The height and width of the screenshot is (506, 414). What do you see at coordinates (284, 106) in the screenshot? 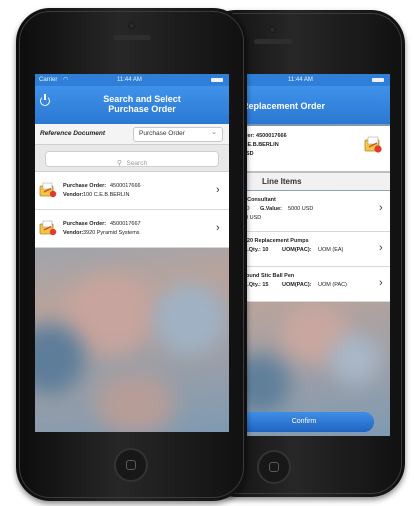
I see `page-title: Replacement Order` at bounding box center [284, 106].